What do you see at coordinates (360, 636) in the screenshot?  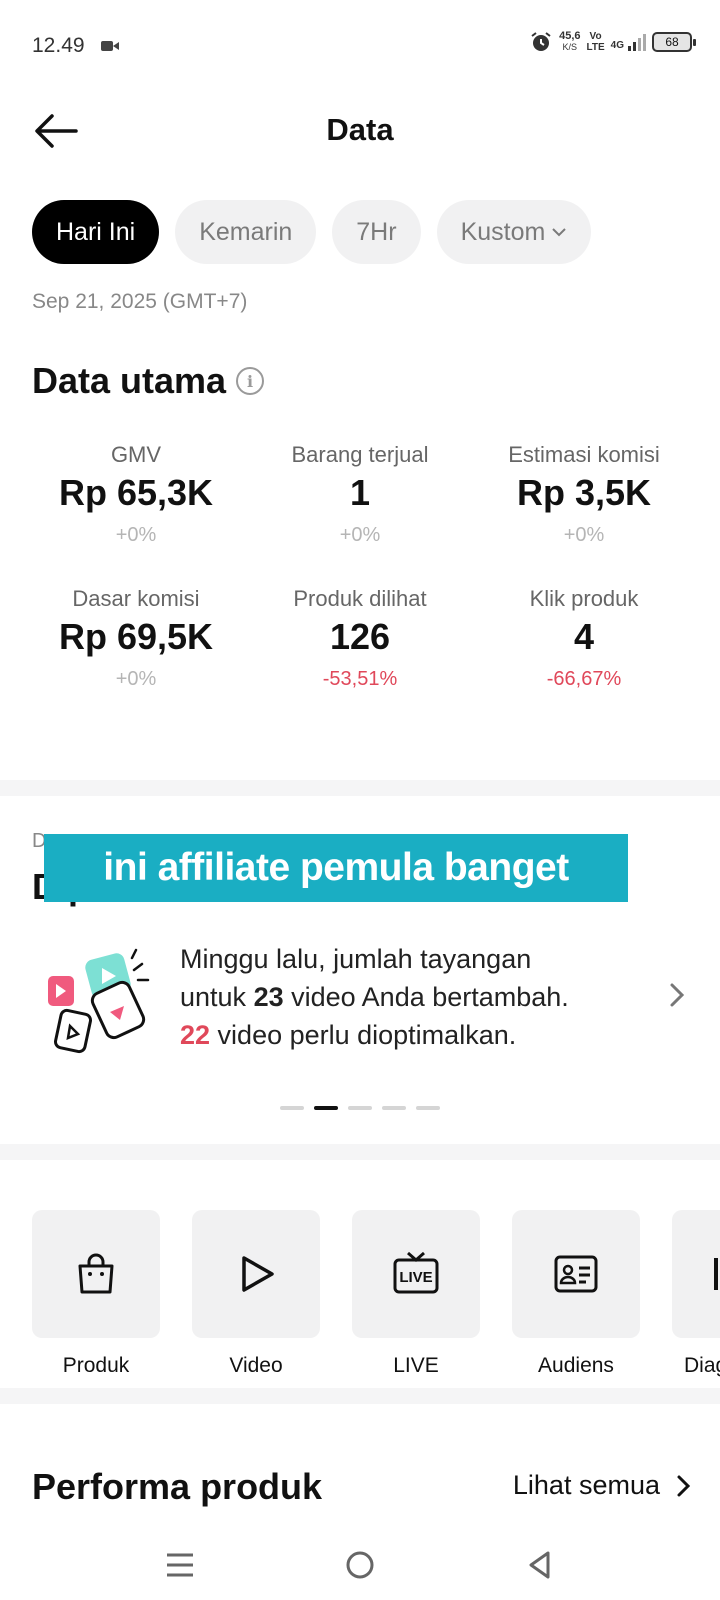 I see `metric-value: 126` at bounding box center [360, 636].